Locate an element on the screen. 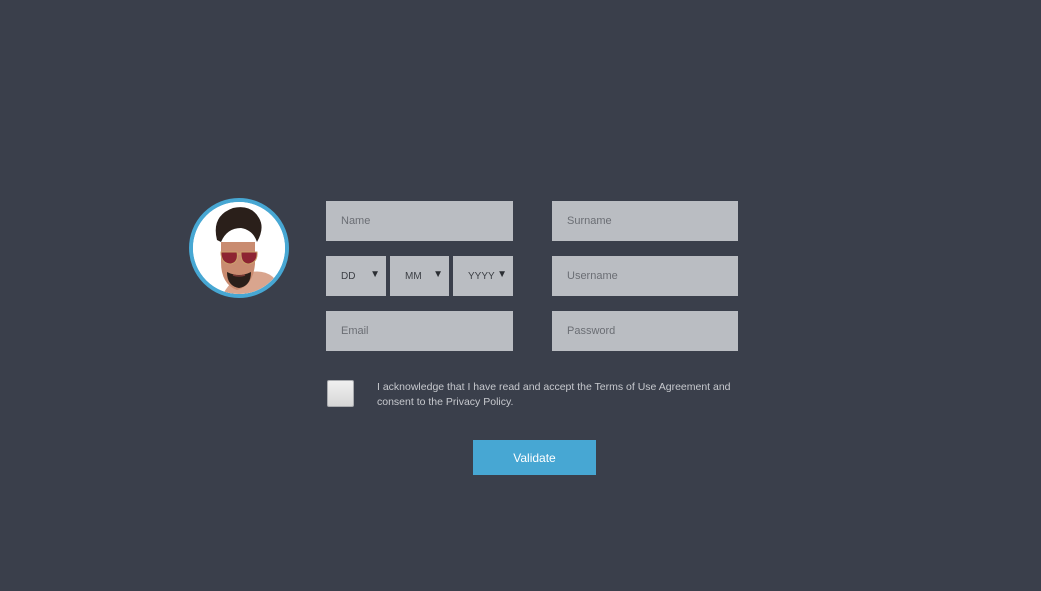  profile-photo is located at coordinates (239, 248).